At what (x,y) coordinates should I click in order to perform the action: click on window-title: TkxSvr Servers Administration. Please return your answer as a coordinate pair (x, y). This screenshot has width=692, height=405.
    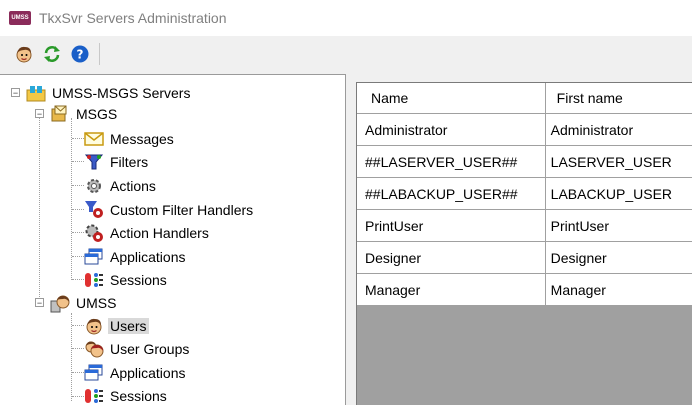
    Looking at the image, I should click on (133, 18).